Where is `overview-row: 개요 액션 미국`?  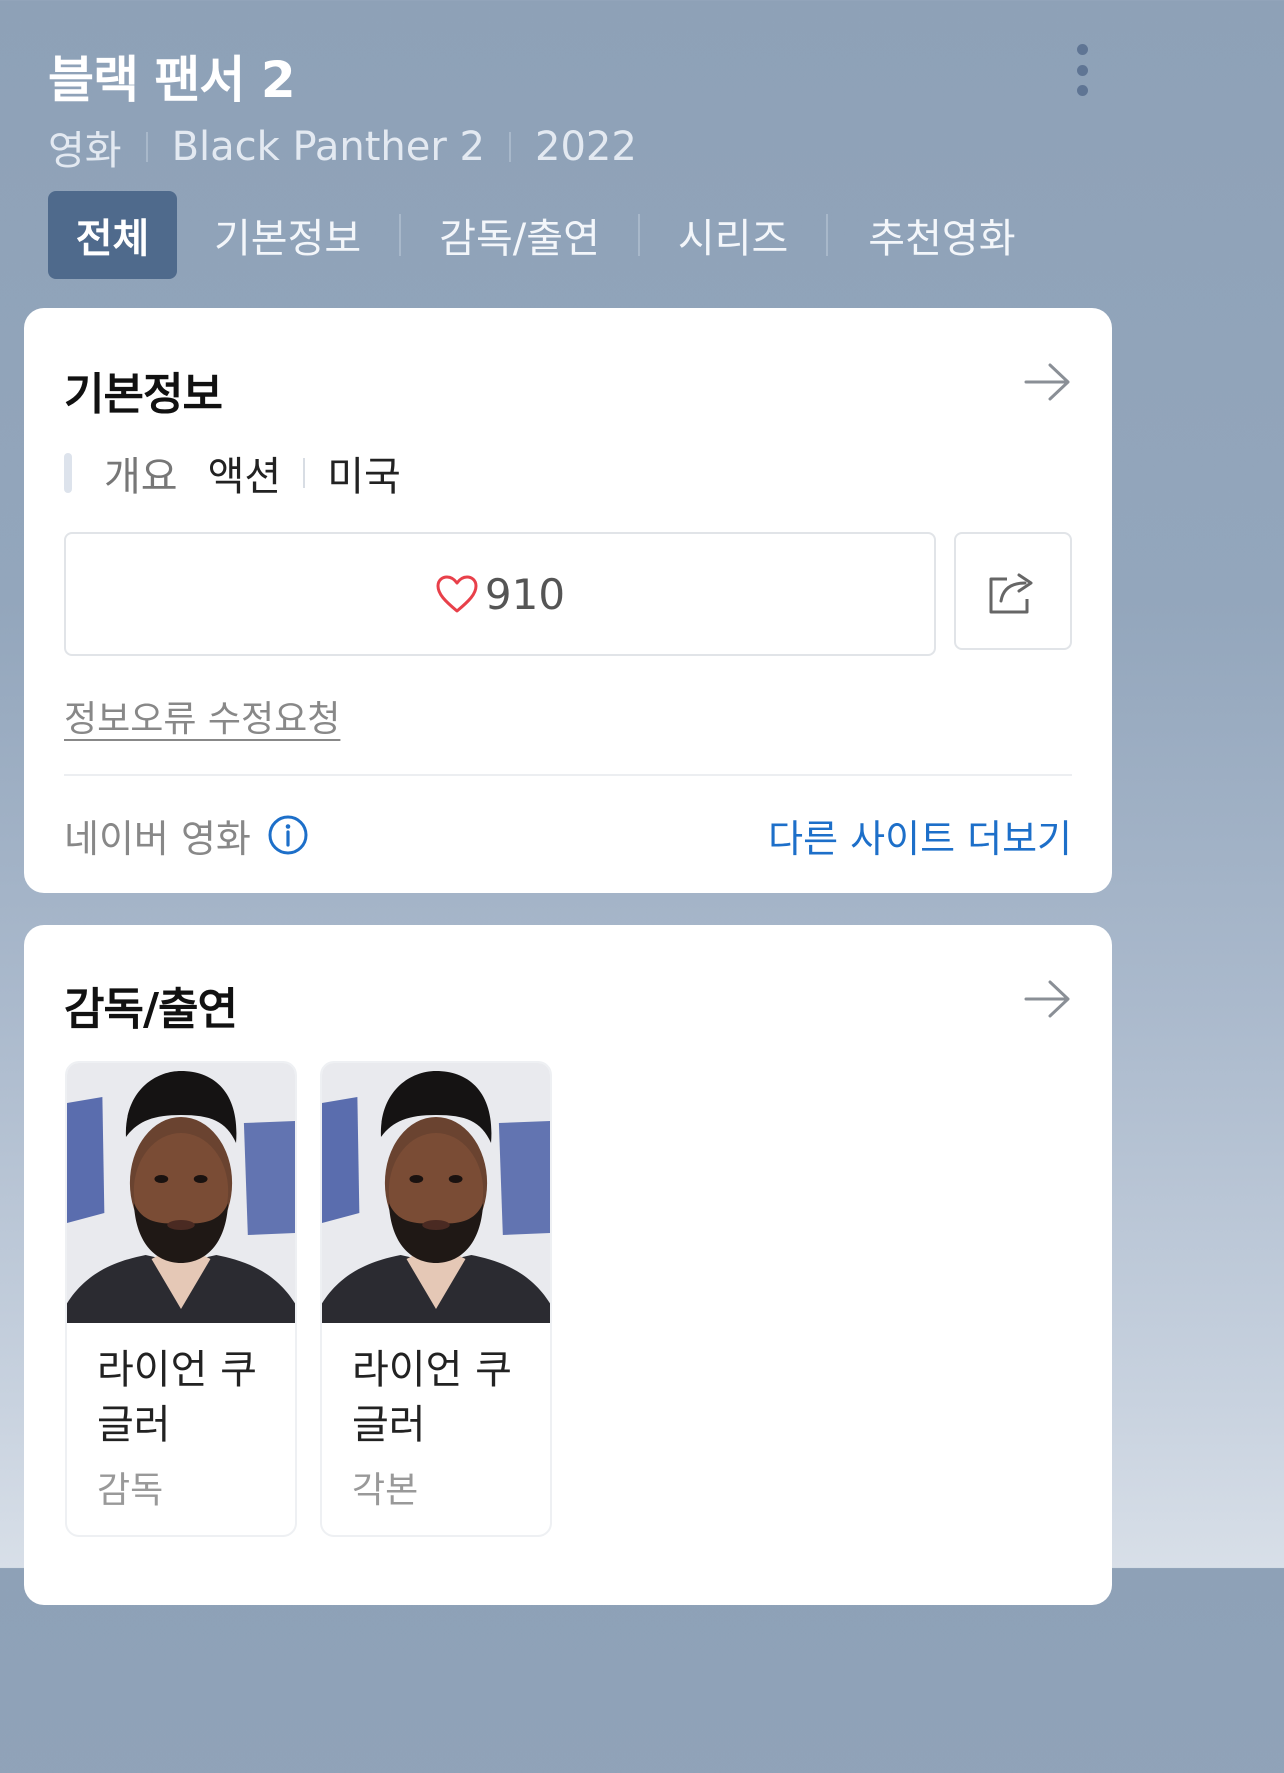 overview-row: 개요 액션 미국 is located at coordinates (232, 475).